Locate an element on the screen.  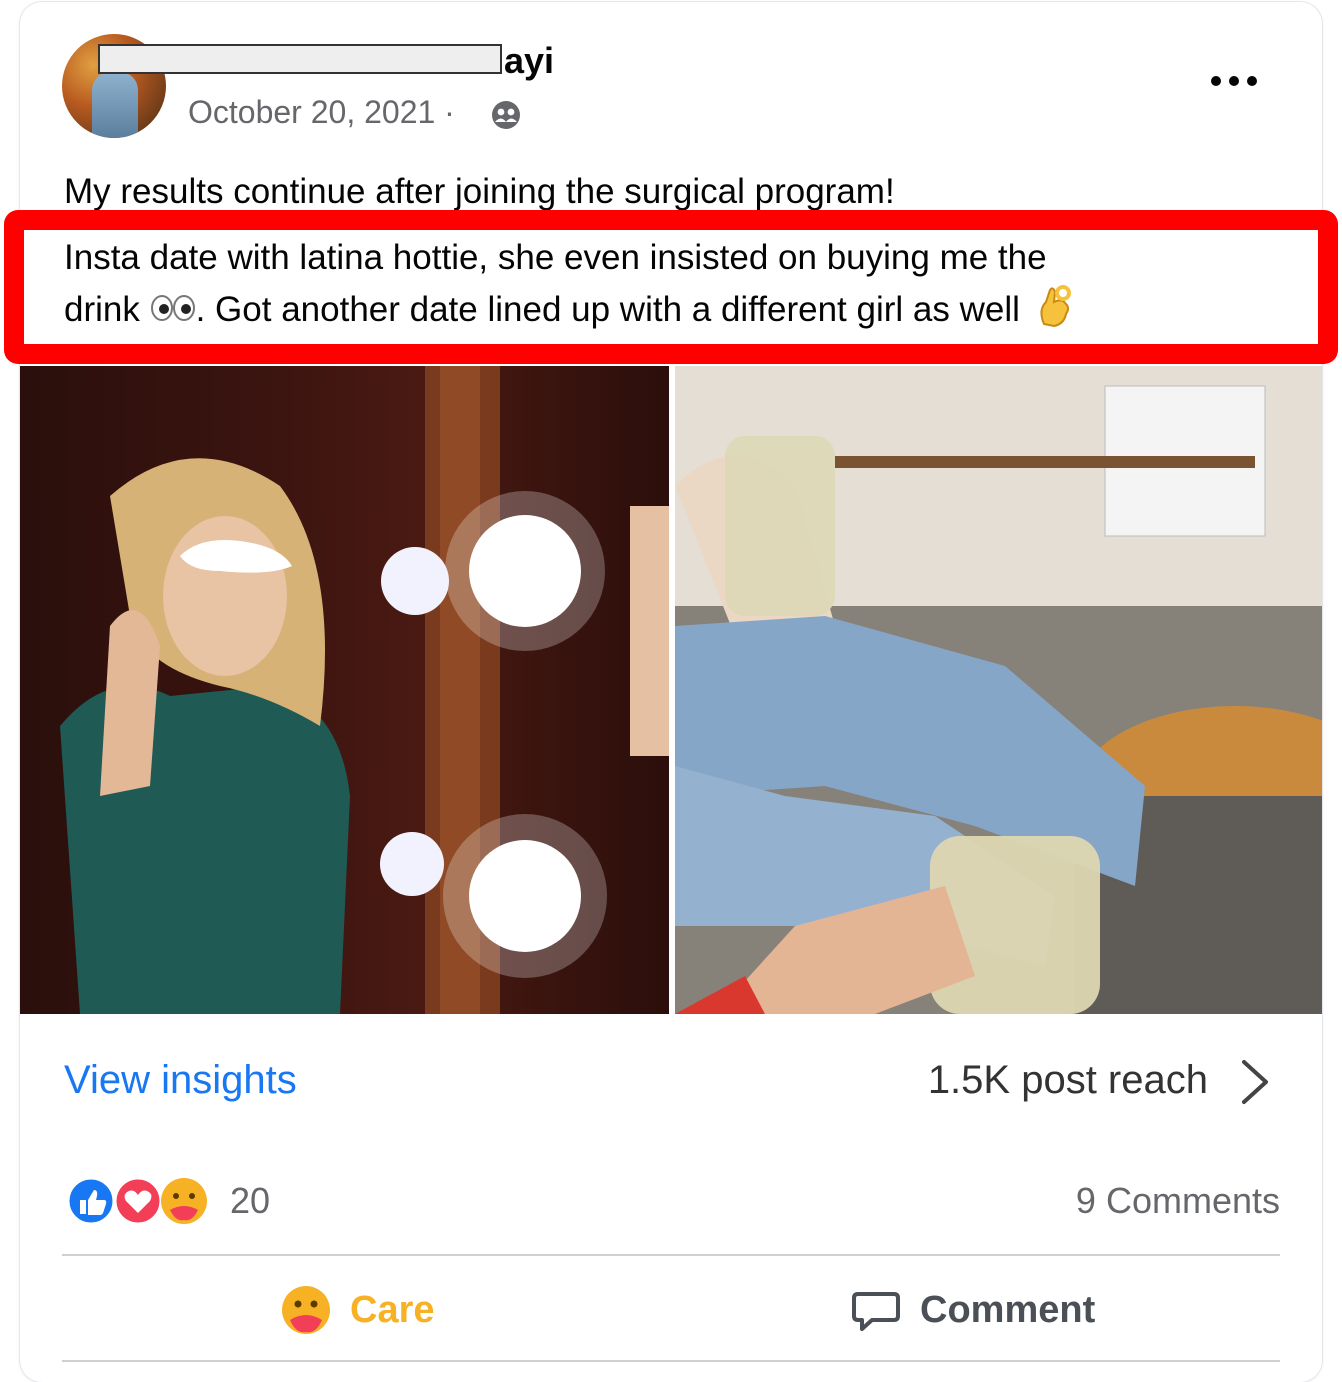
comment-button: Comment is located at coordinates (973, 1310).